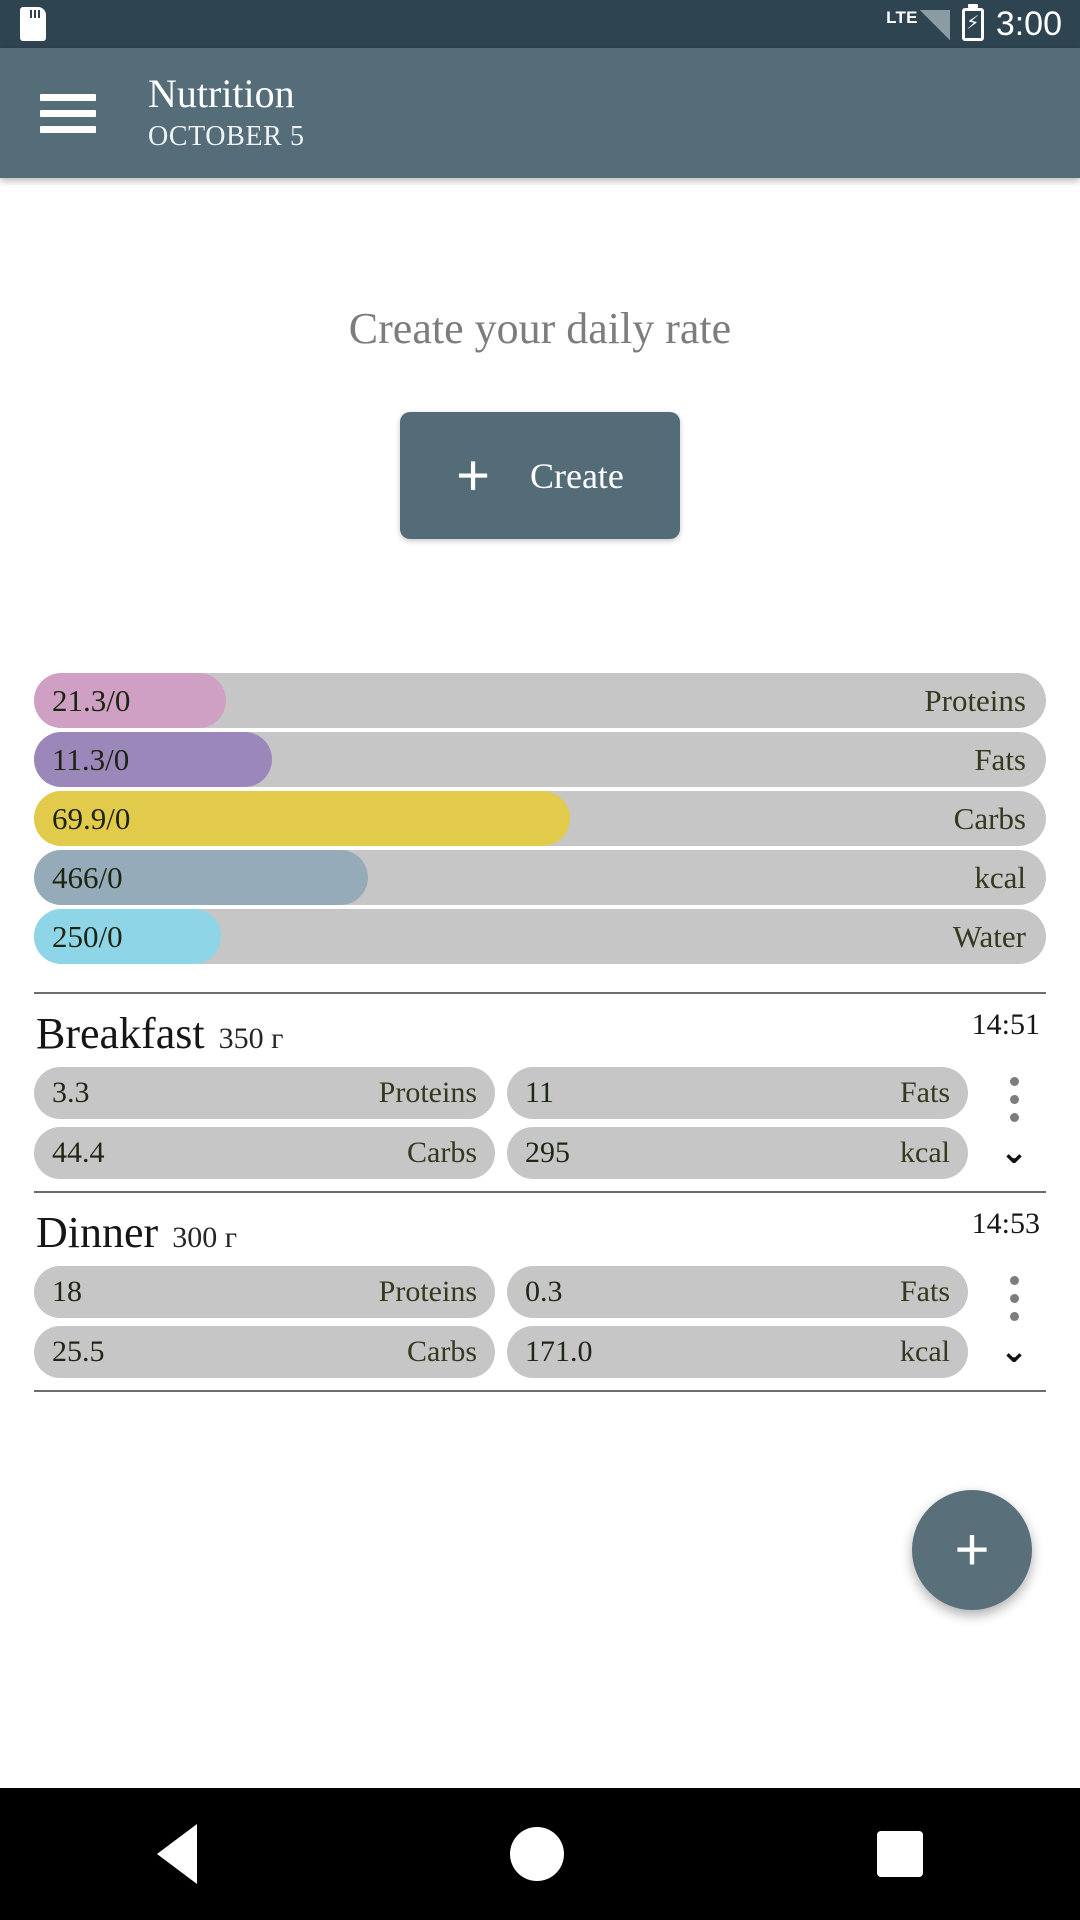 This screenshot has height=1920, width=1080. What do you see at coordinates (540, 700) in the screenshot?
I see `macro-progress-row: 21.3/0 Proteins` at bounding box center [540, 700].